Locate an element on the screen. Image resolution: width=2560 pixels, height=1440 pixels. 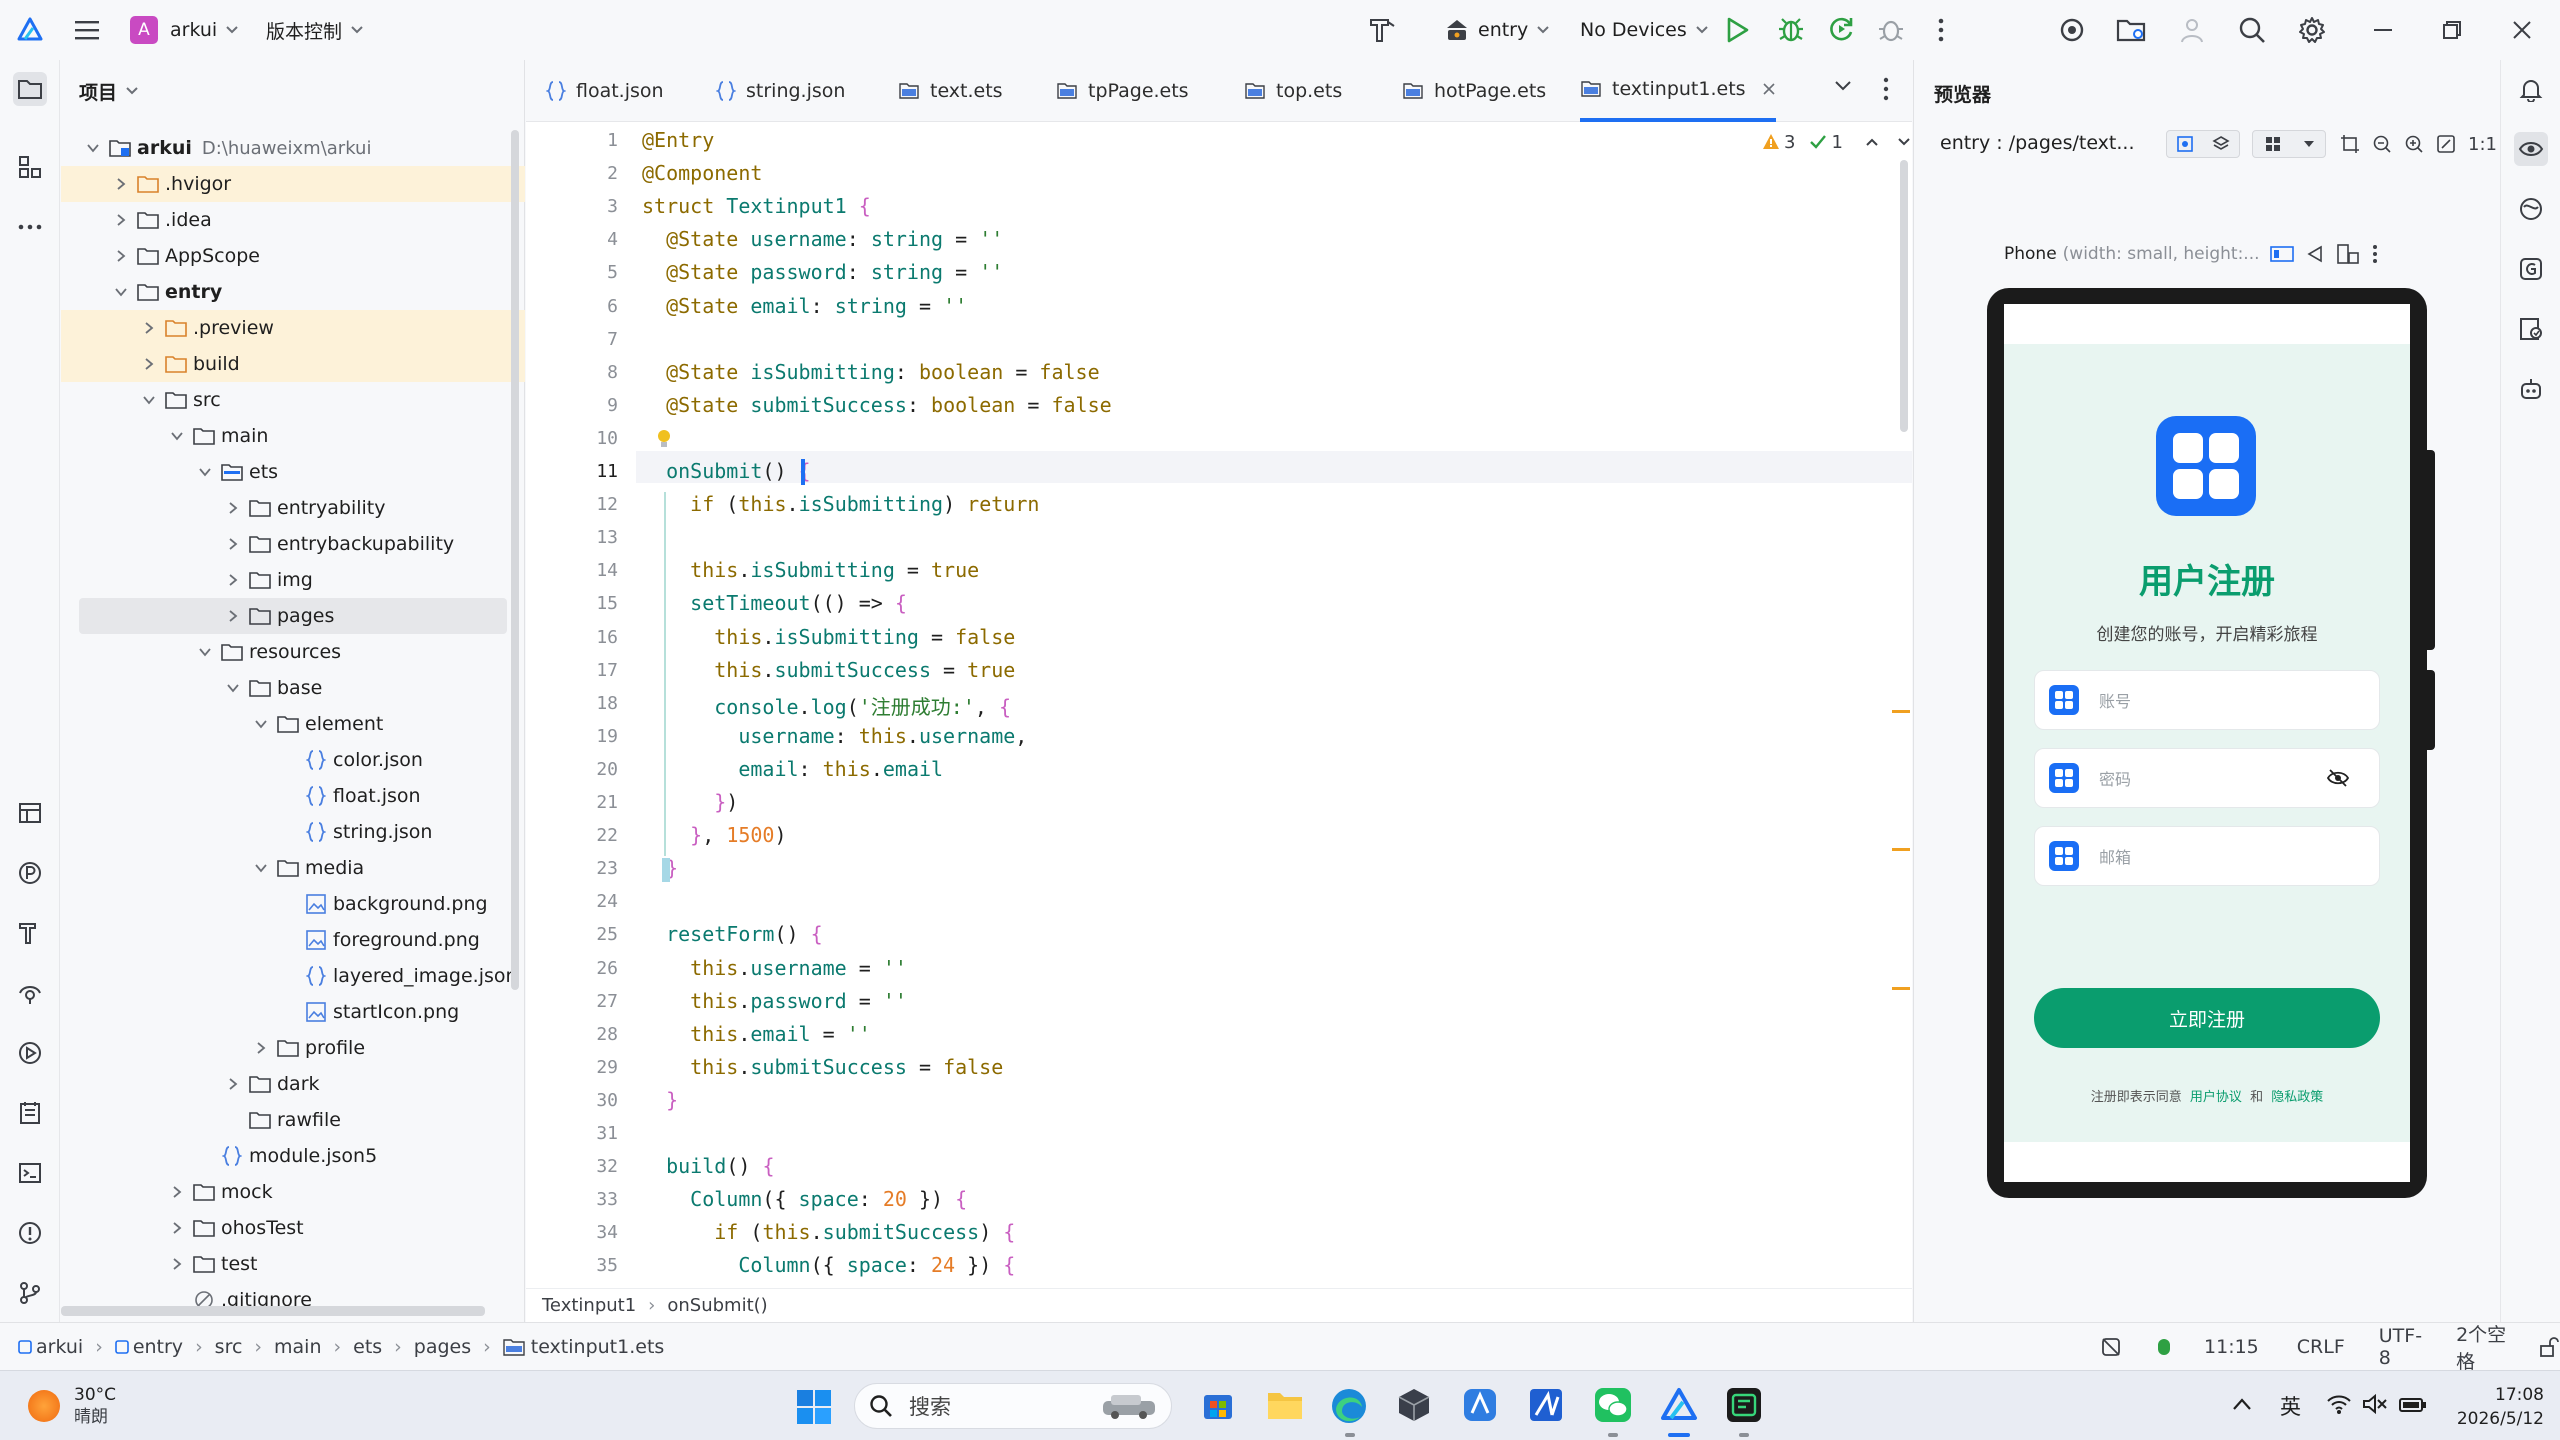
tab-float-json: float.json is located at coordinates (605, 91).